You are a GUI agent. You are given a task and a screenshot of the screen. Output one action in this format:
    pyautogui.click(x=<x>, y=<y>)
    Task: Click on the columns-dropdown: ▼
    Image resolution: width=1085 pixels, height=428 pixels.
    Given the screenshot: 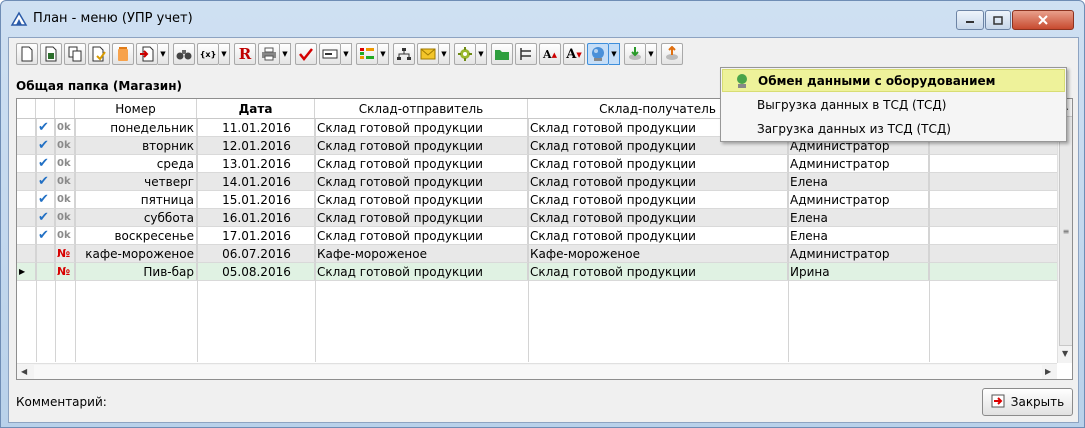 What is the action you would take?
    pyautogui.click(x=383, y=54)
    